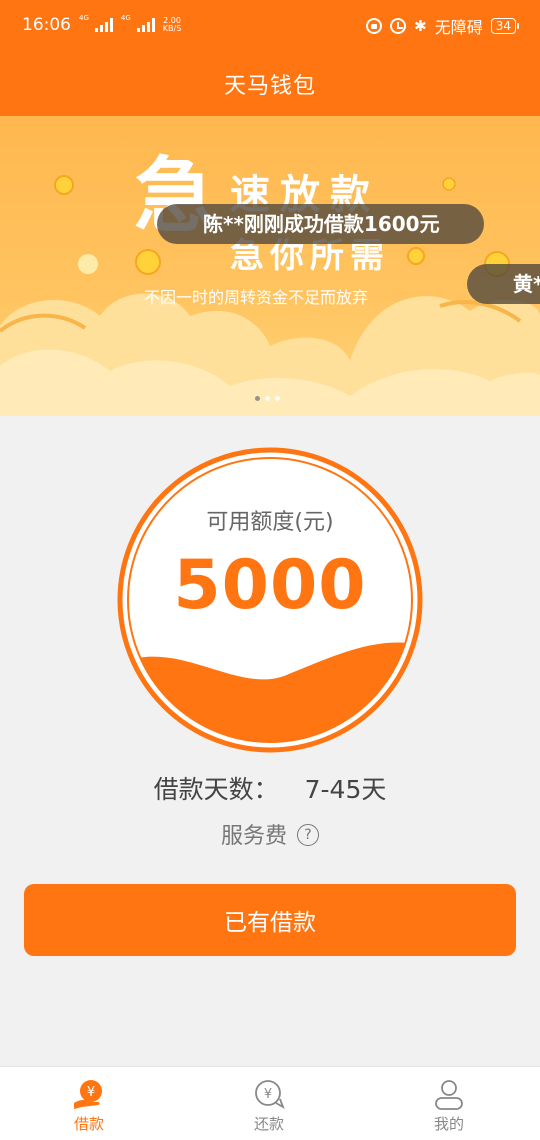 This screenshot has width=540, height=1140. Describe the element at coordinates (253, 836) in the screenshot. I see `service-fee-label: 服务费` at that location.